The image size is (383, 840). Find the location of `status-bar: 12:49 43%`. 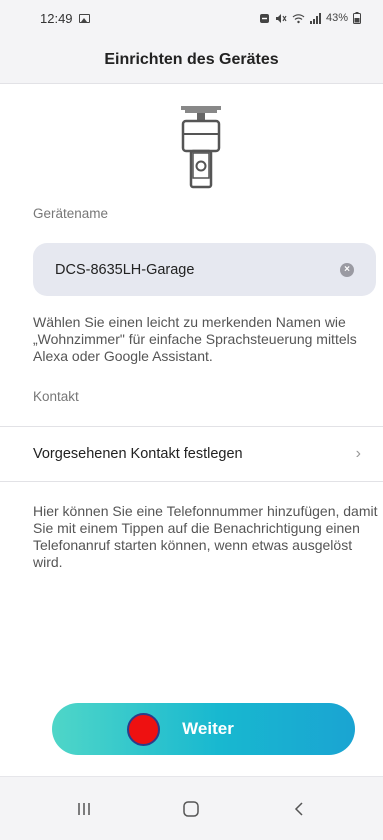

status-bar: 12:49 43% is located at coordinates (191, 18).